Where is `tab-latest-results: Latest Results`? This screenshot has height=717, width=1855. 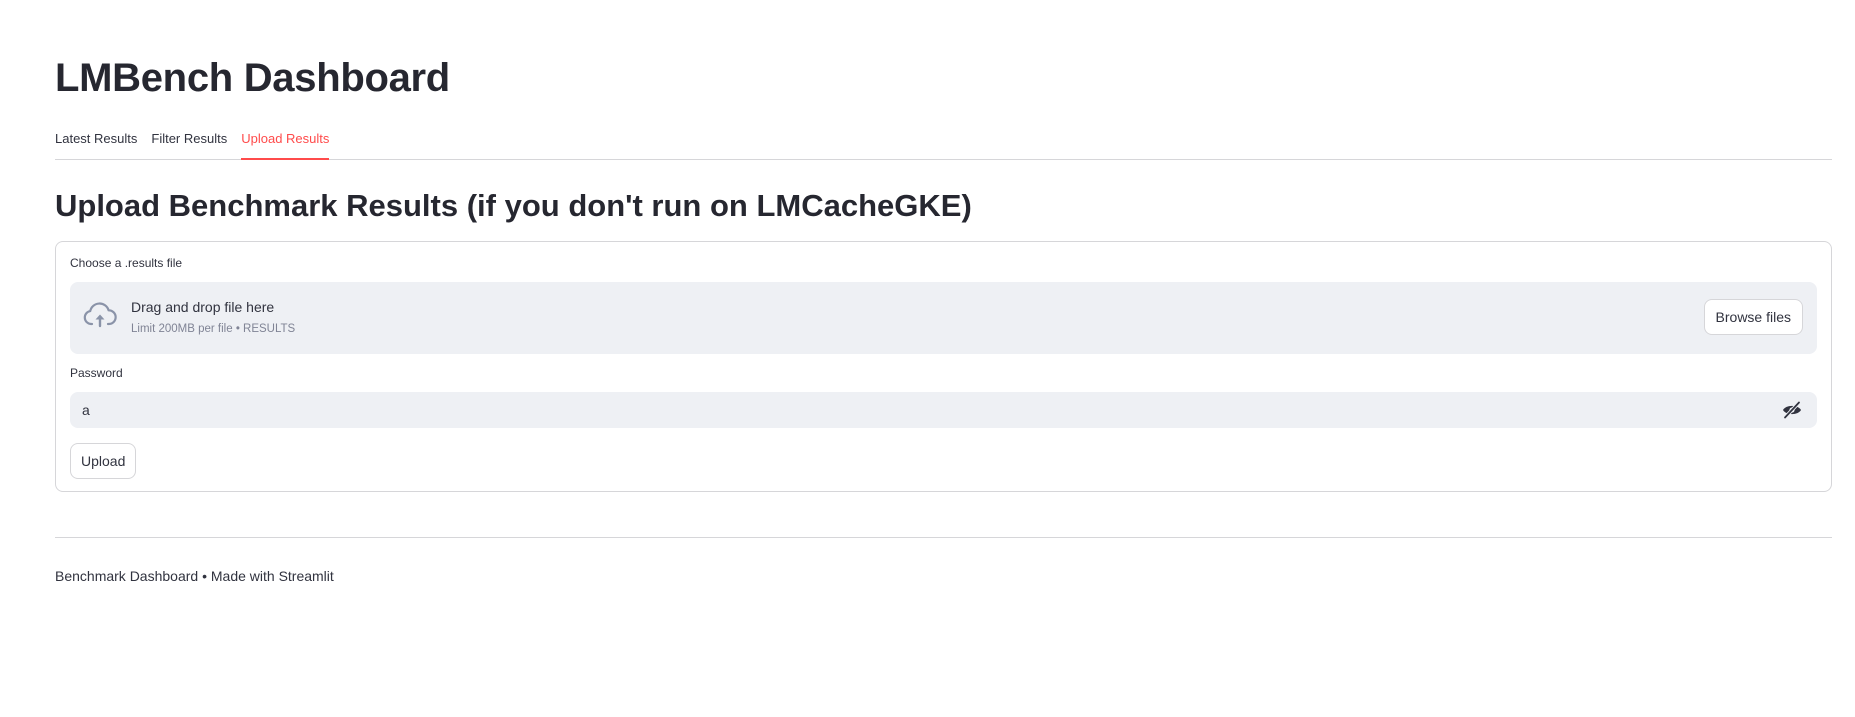
tab-latest-results: Latest Results is located at coordinates (96, 140).